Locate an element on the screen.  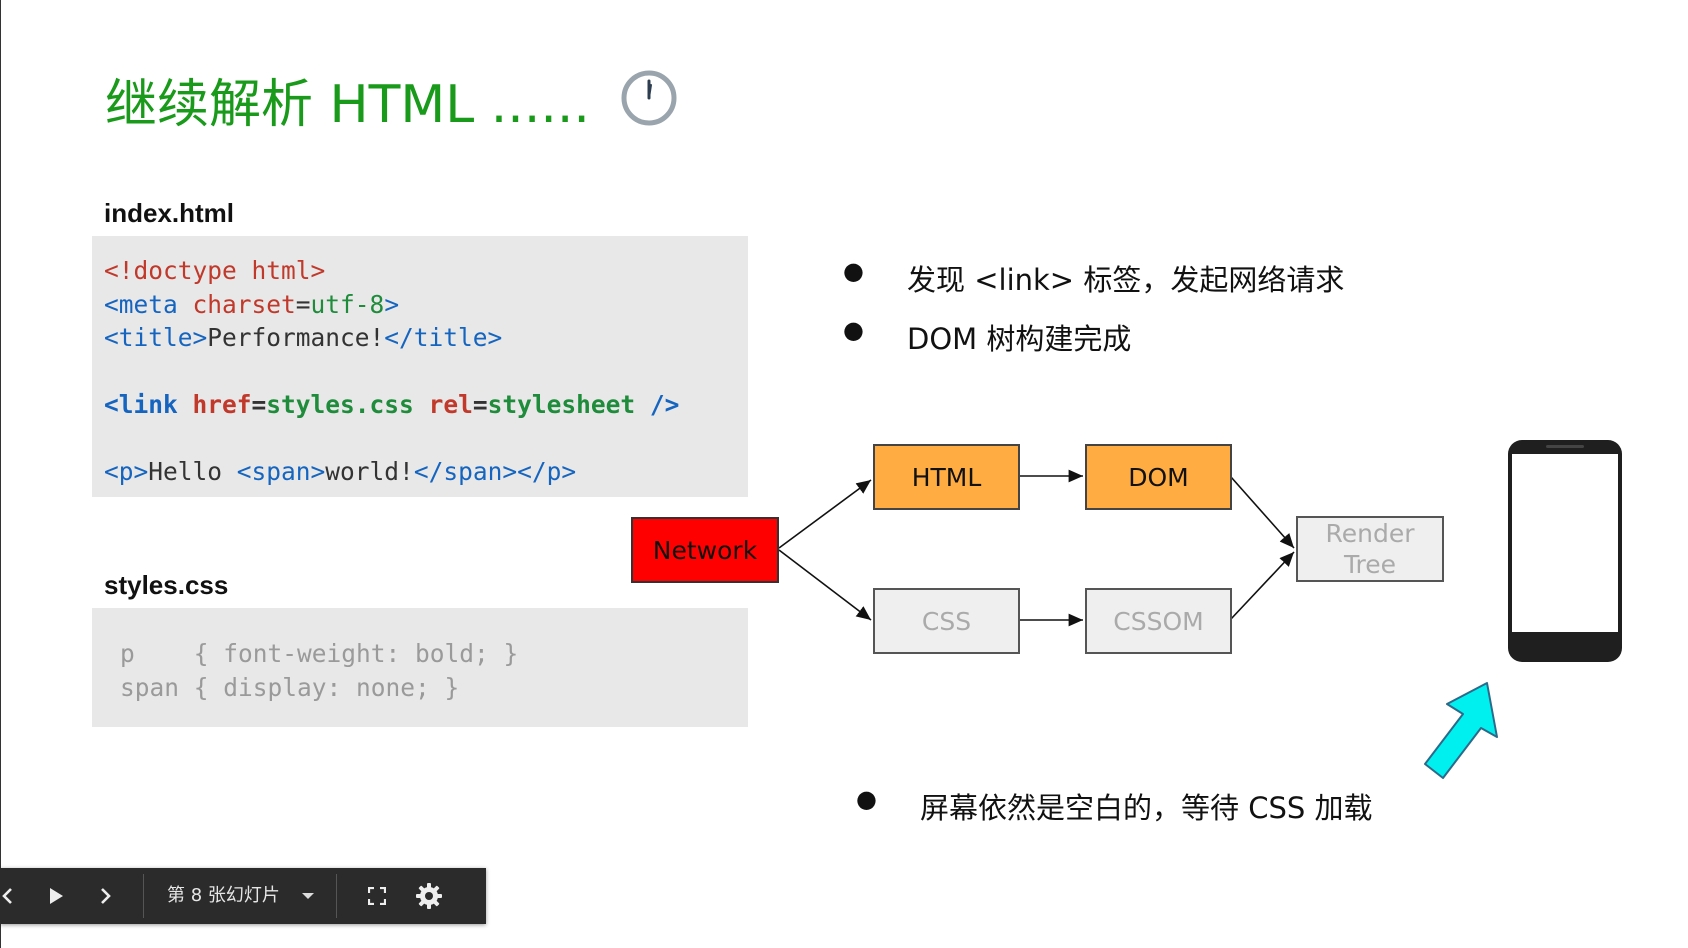
arrow-dom-render is located at coordinates (1262, 512).